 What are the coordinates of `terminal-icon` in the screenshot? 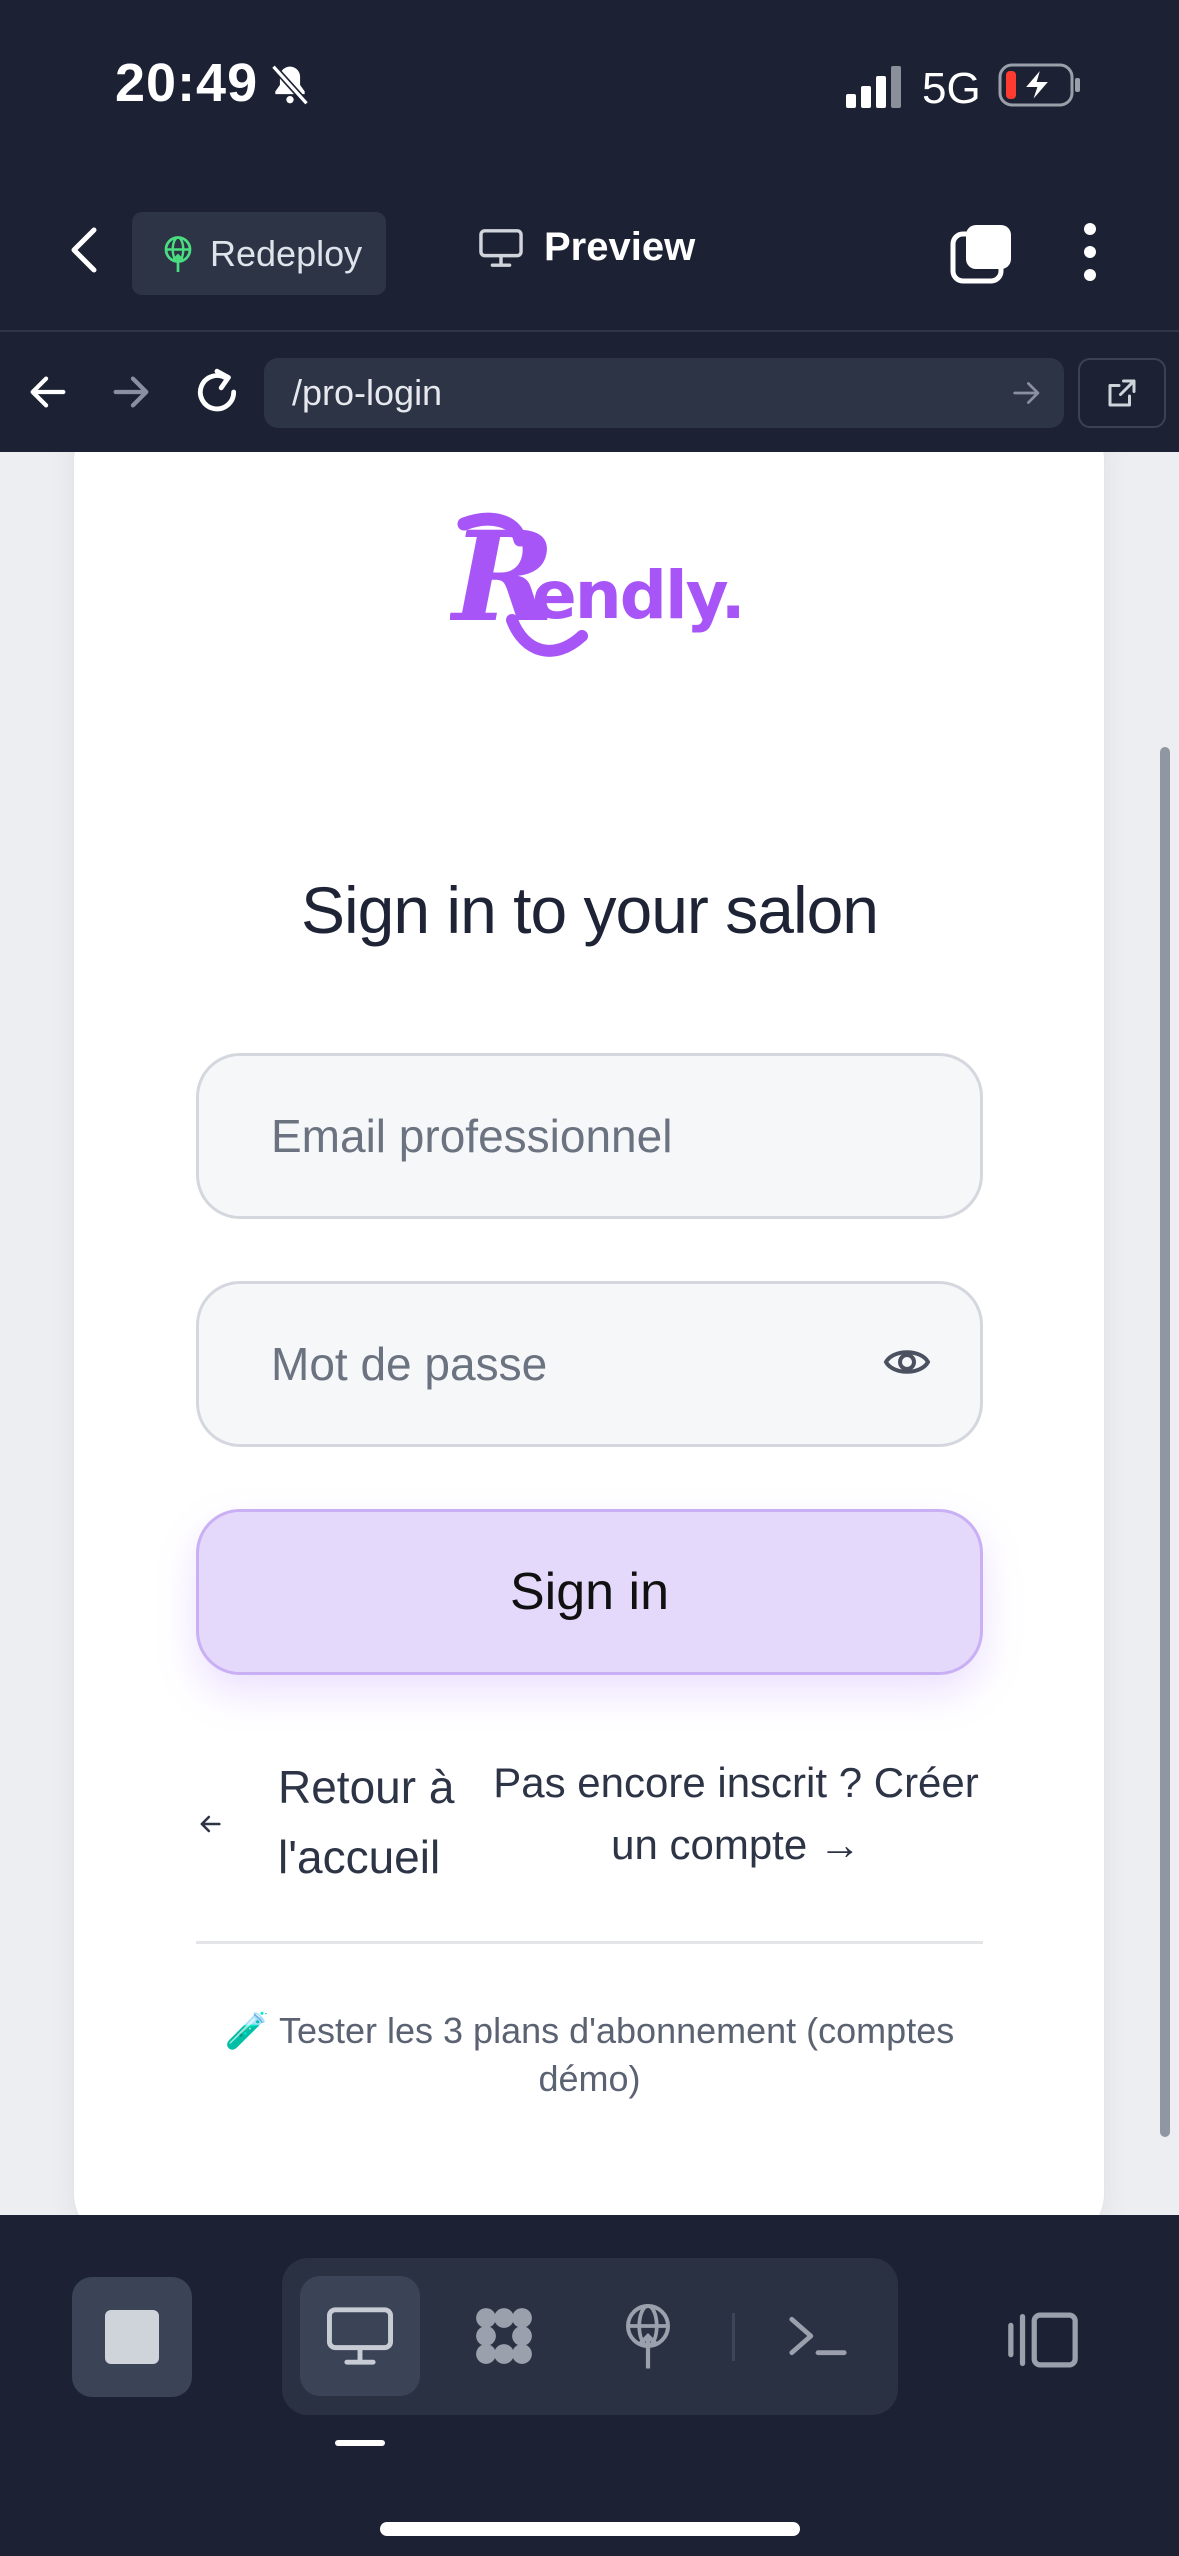 It's located at (818, 2336).